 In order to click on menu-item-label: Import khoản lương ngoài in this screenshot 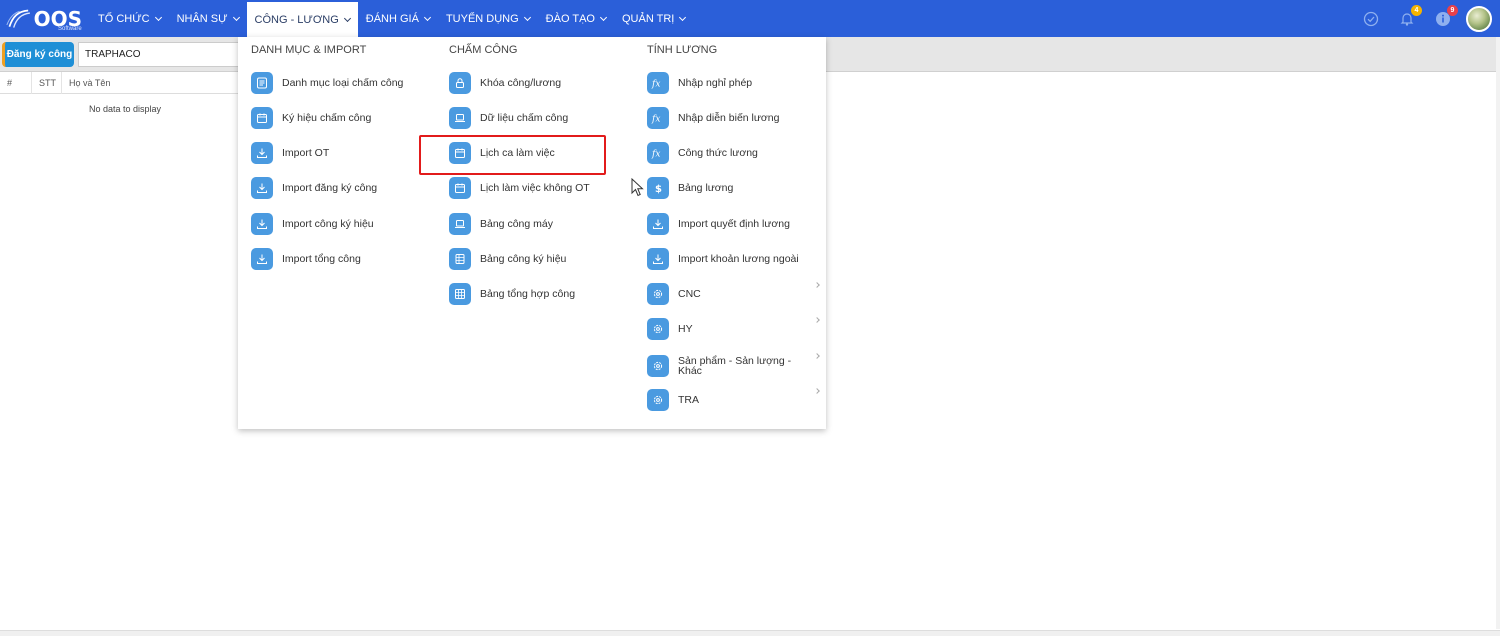, I will do `click(738, 259)`.